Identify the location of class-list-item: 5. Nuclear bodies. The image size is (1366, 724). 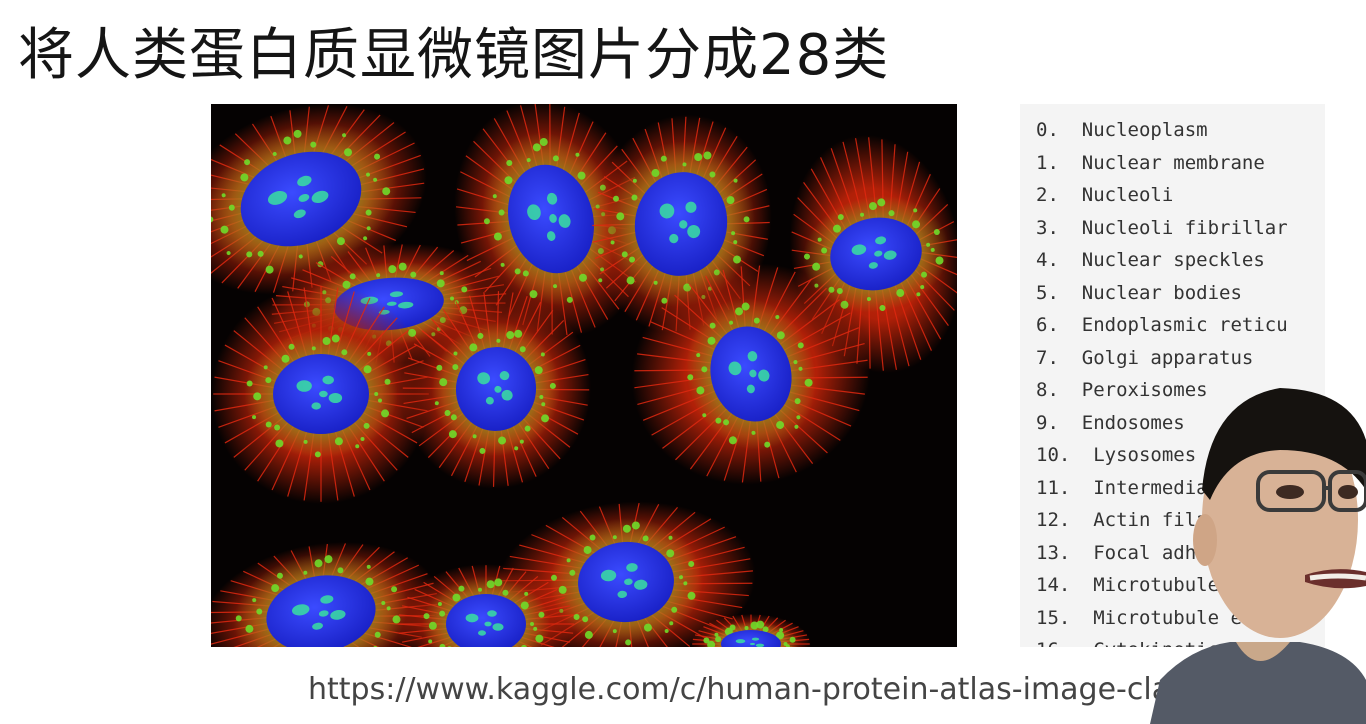
(1139, 292).